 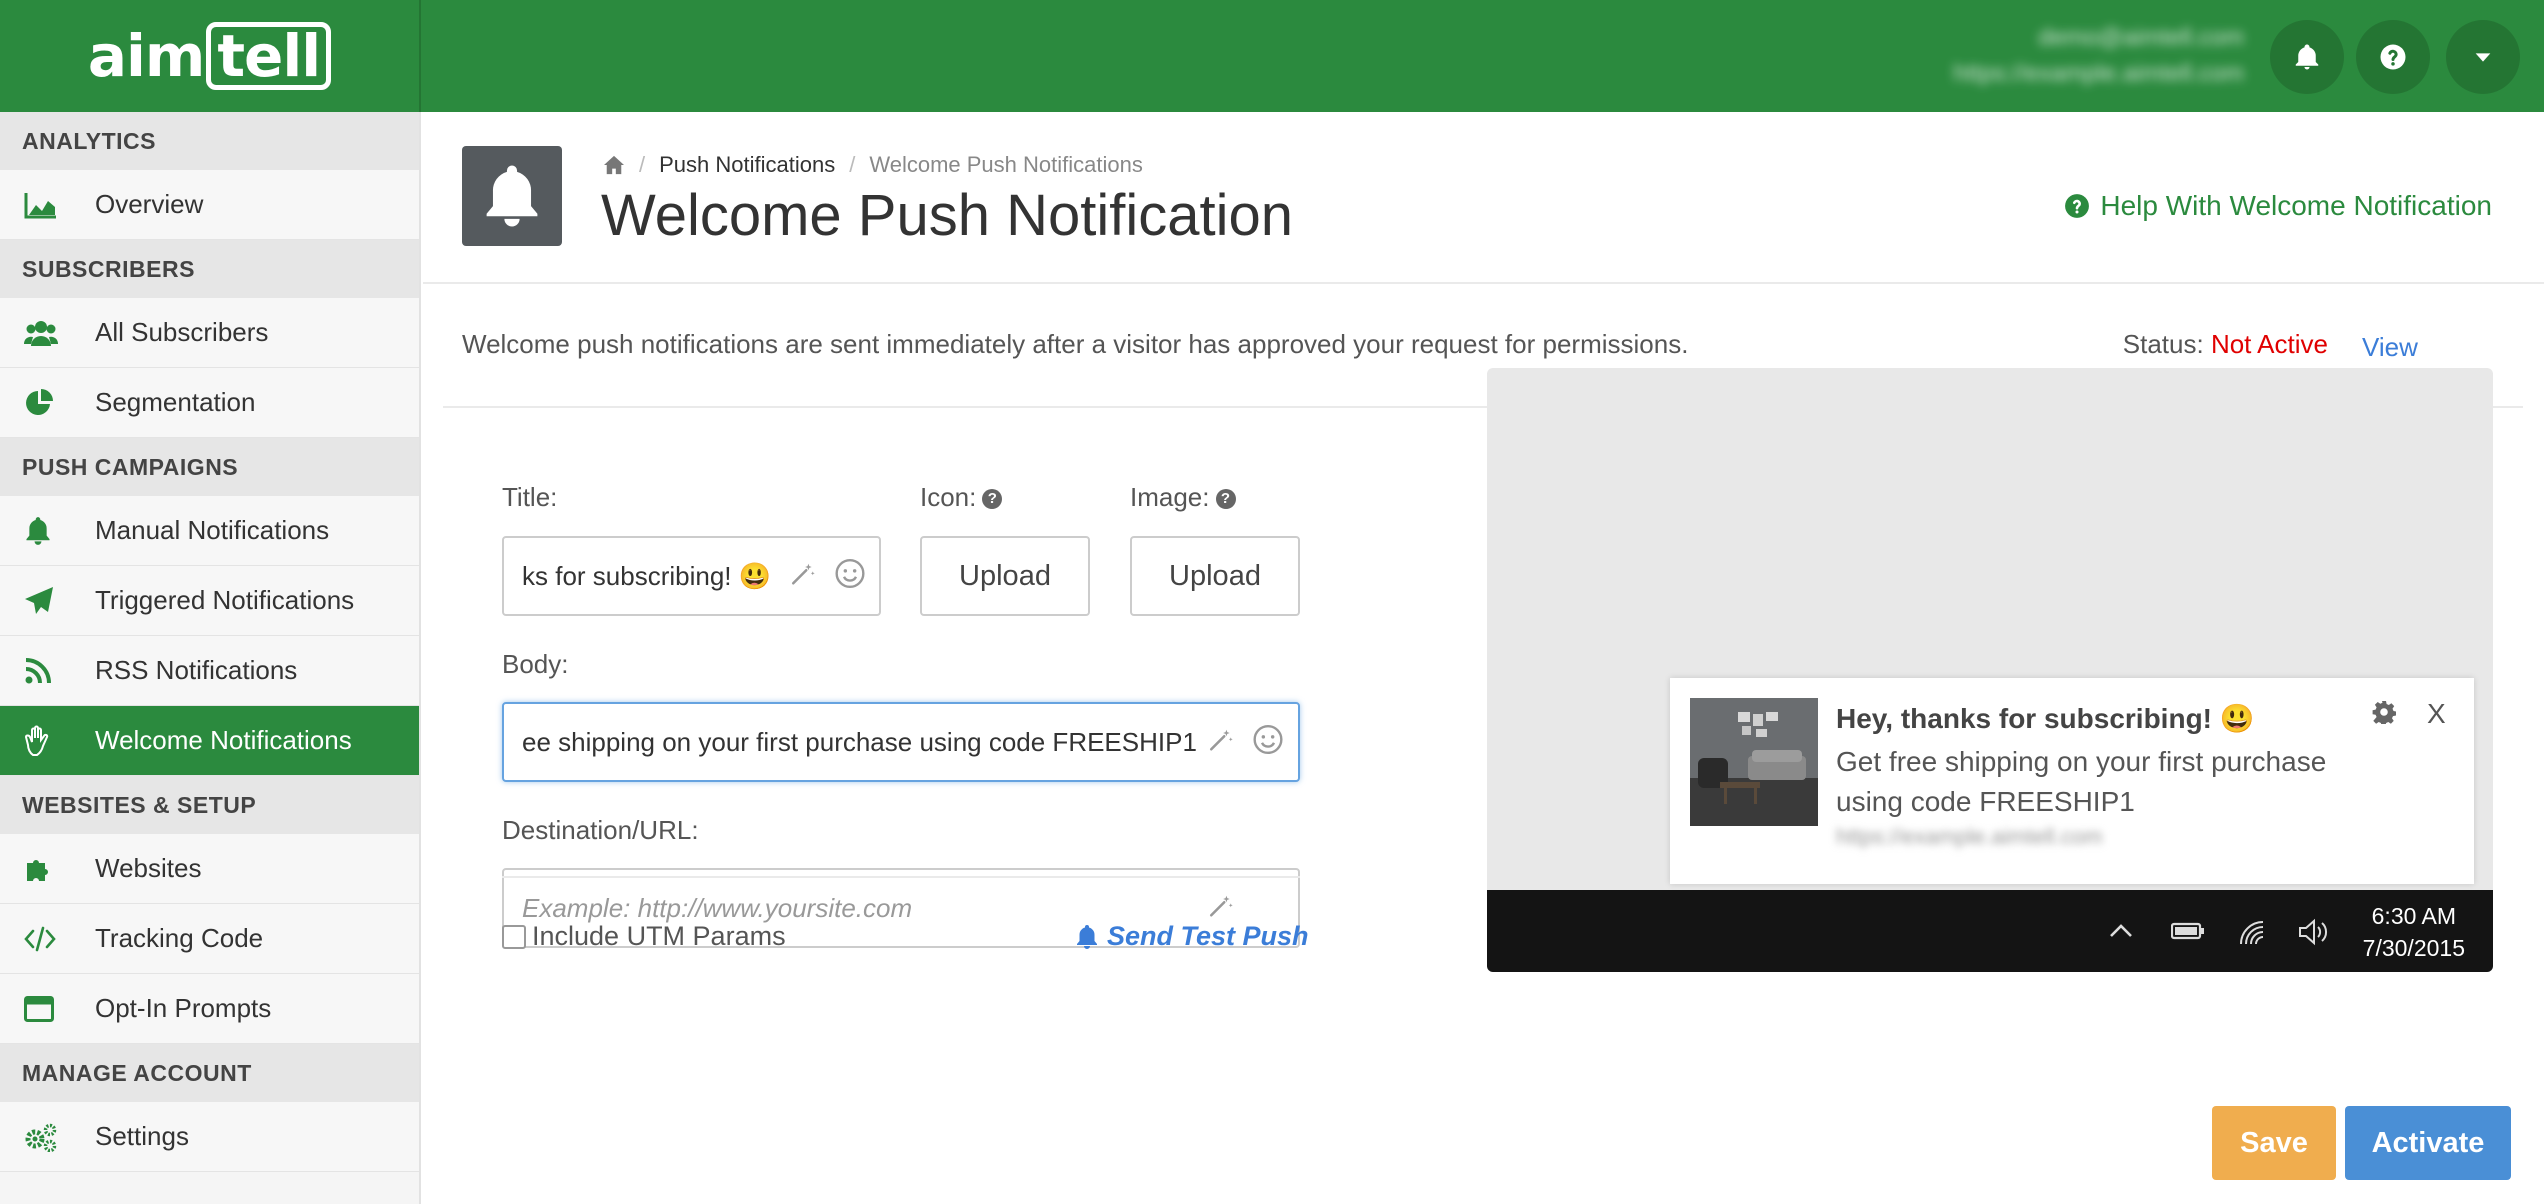 I want to click on help-button, so click(x=2393, y=57).